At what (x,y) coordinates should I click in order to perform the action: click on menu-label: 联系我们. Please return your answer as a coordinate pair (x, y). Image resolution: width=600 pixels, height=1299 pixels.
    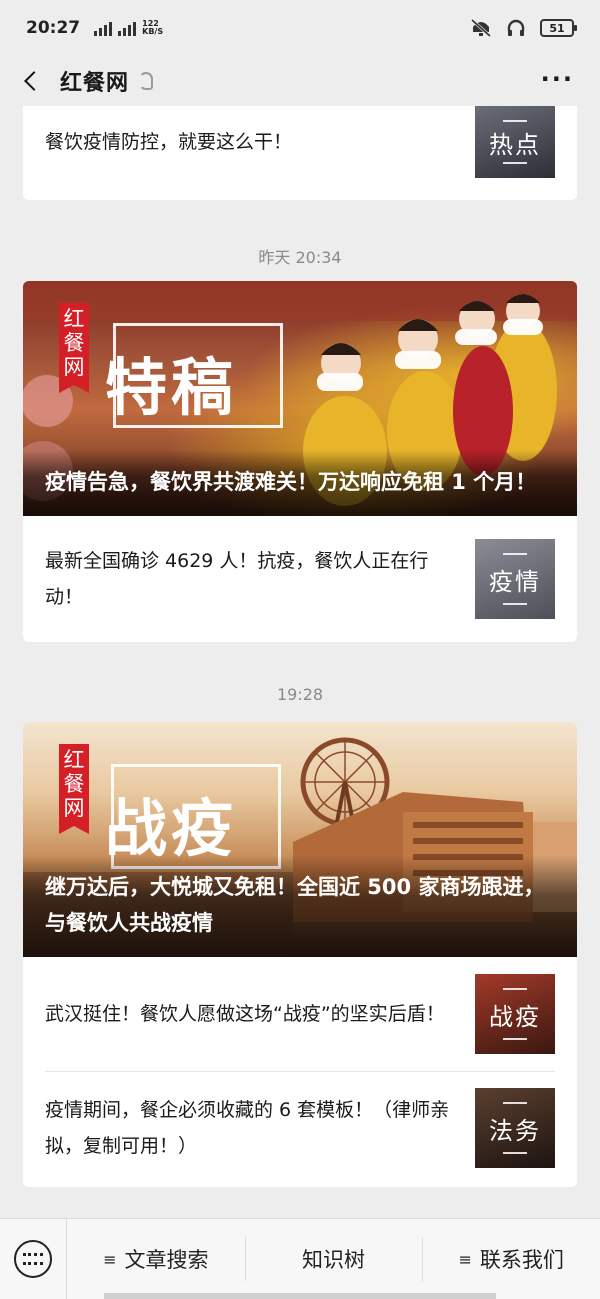
    Looking at the image, I should click on (521, 1260).